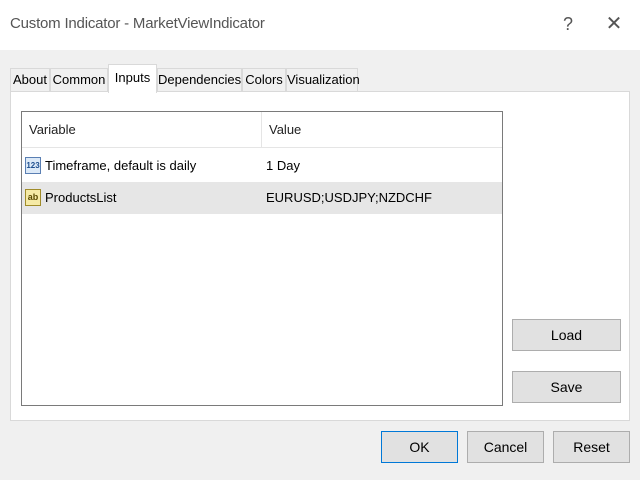 This screenshot has width=640, height=480. I want to click on reset-button: Reset, so click(591, 447).